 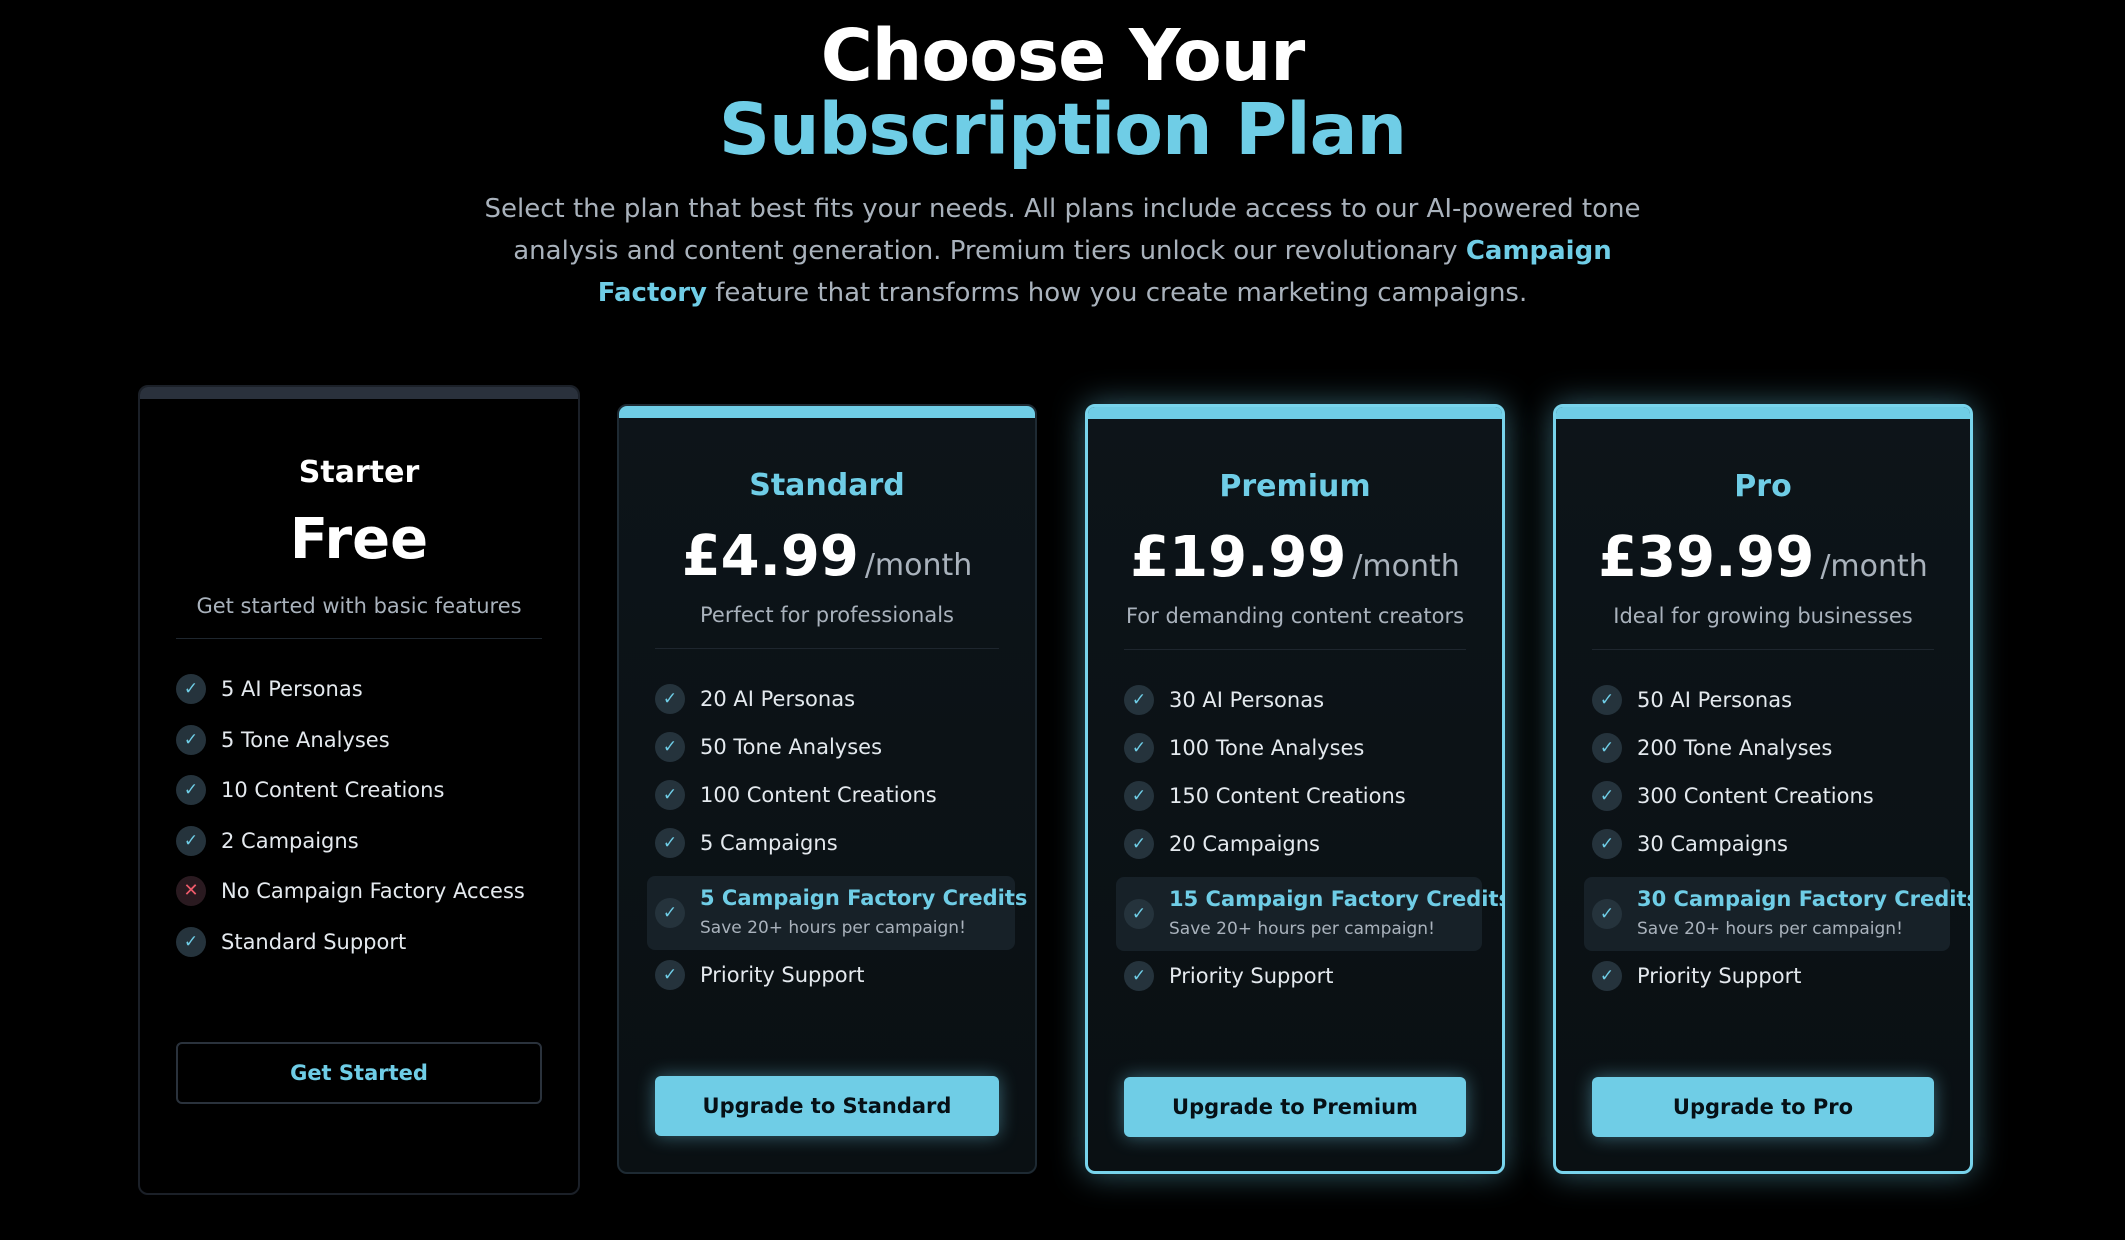 What do you see at coordinates (1763, 557) in the screenshot?
I see `plan-price: £39.99/month` at bounding box center [1763, 557].